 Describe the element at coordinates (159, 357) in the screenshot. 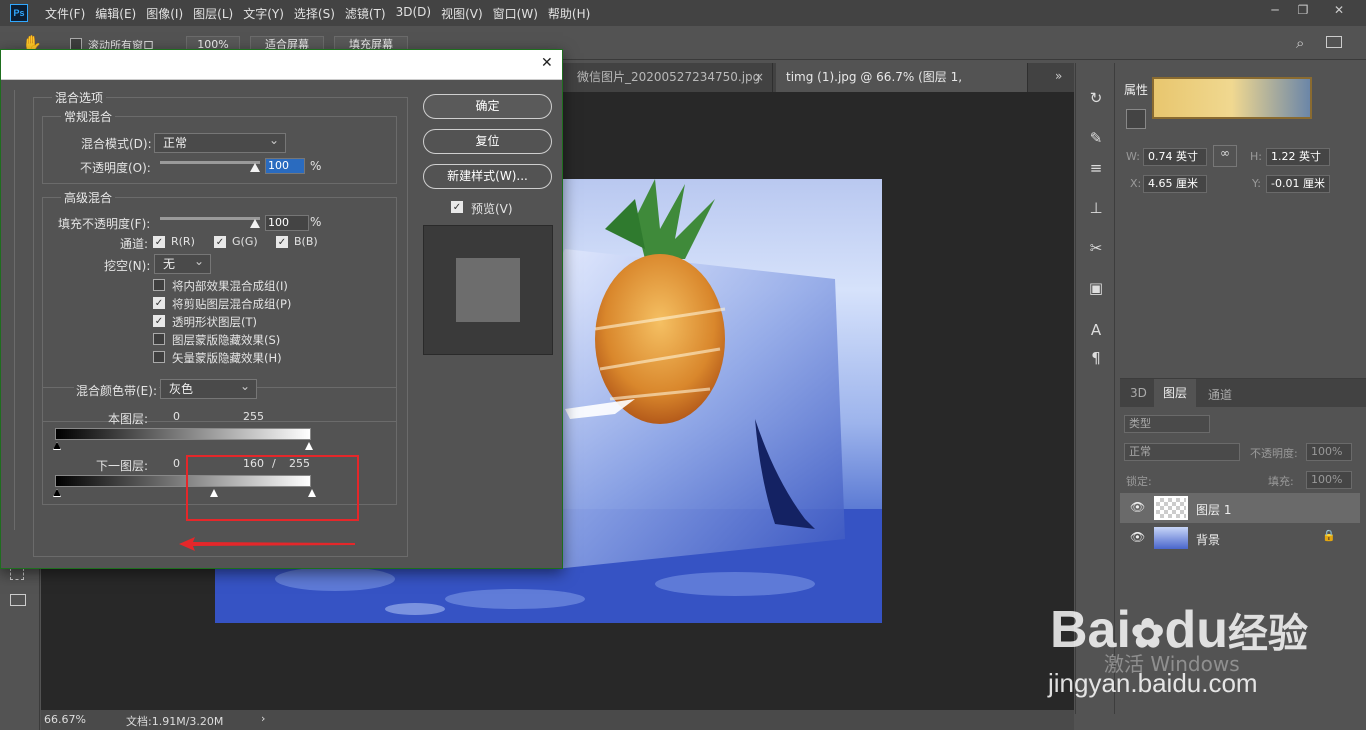

I see `opt5-checkbox` at that location.